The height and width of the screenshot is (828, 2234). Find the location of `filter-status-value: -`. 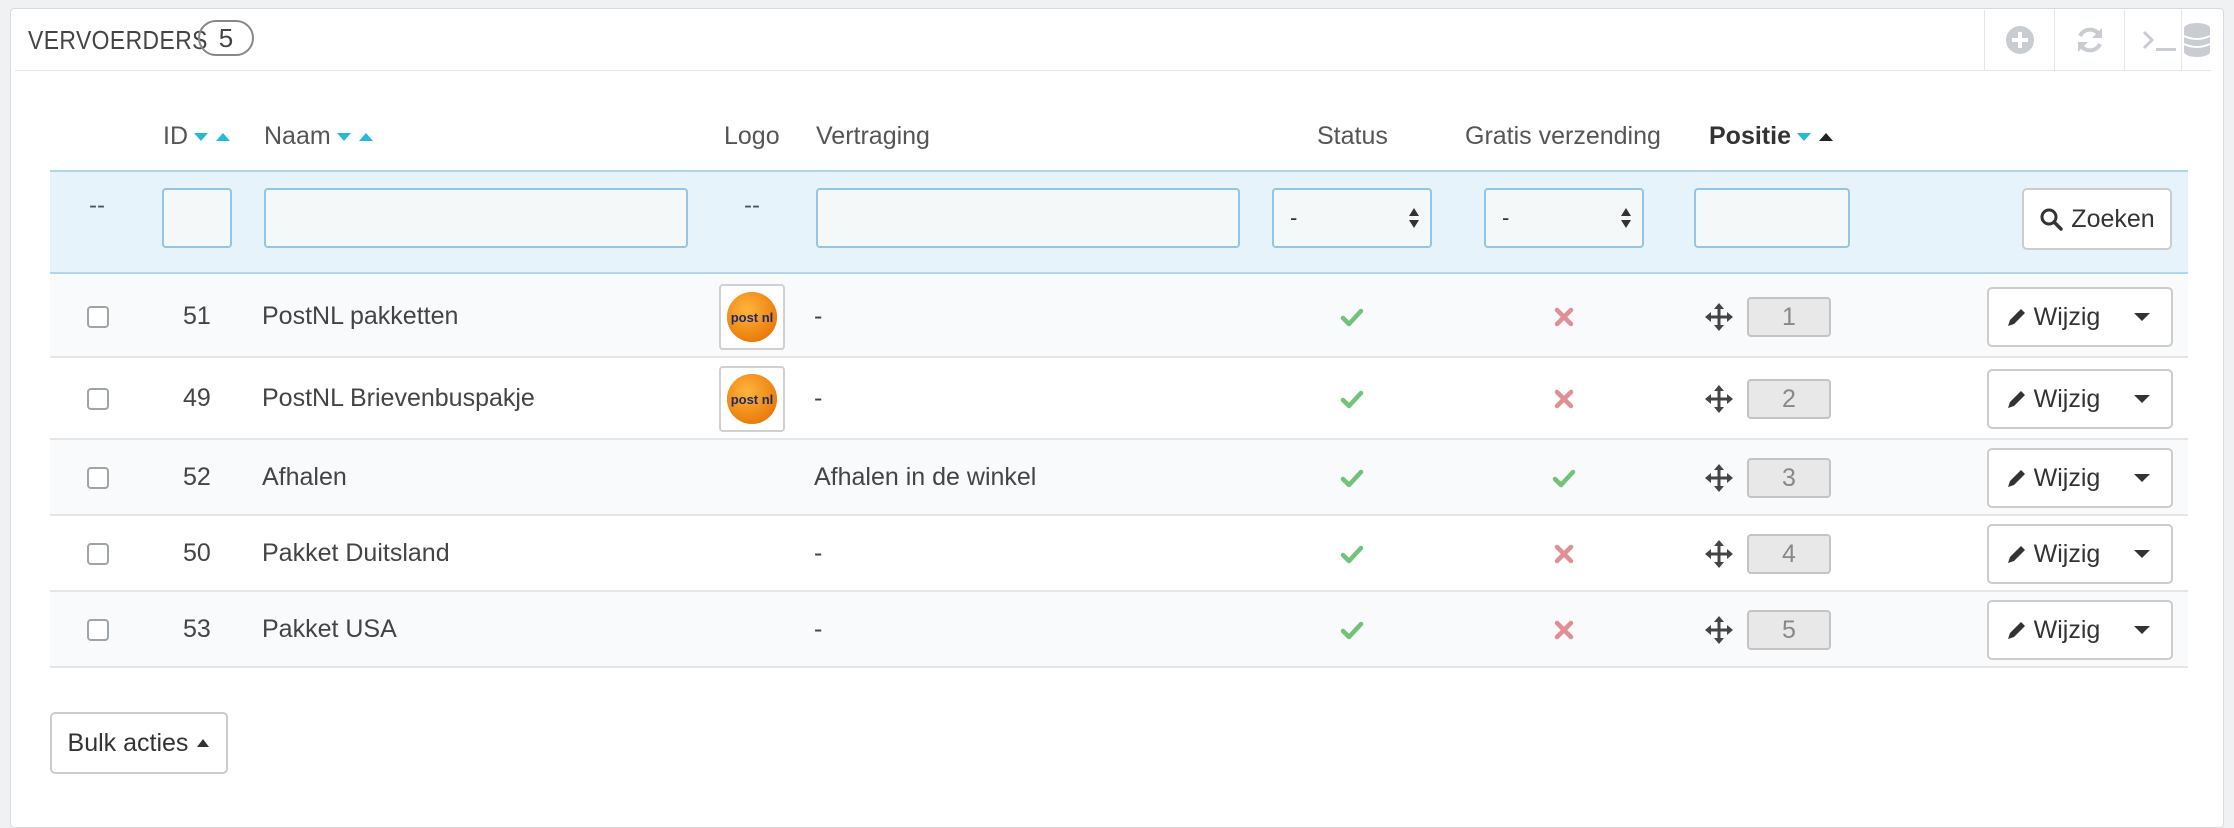

filter-status-value: - is located at coordinates (1294, 217).